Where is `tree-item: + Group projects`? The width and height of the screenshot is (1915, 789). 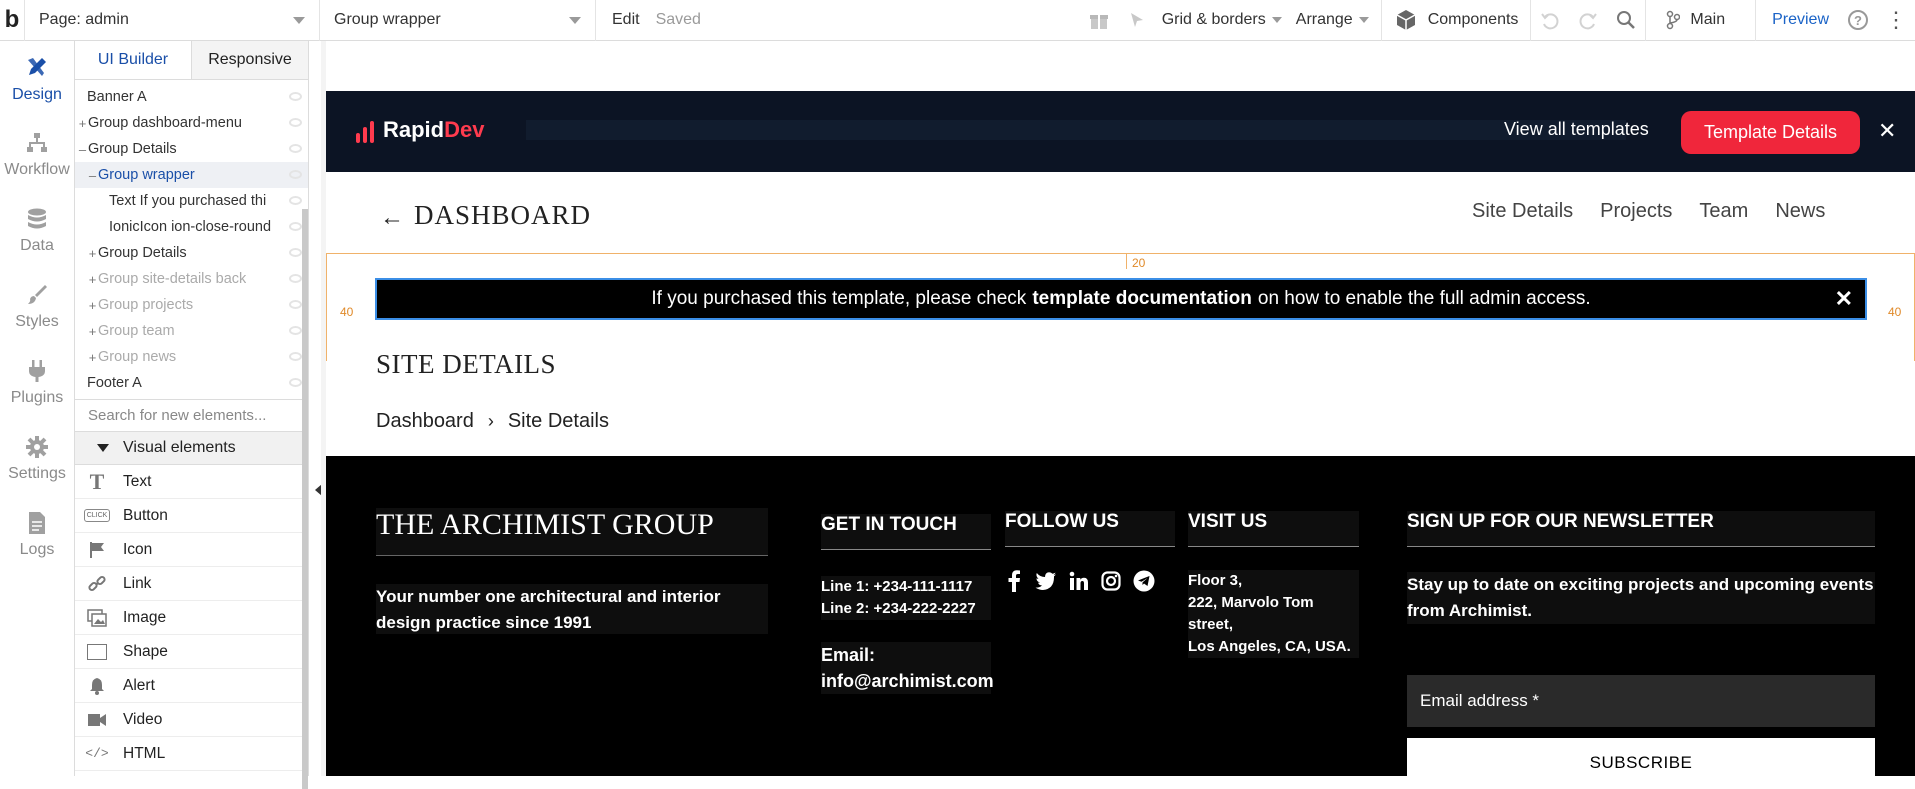 tree-item: + Group projects is located at coordinates (191, 305).